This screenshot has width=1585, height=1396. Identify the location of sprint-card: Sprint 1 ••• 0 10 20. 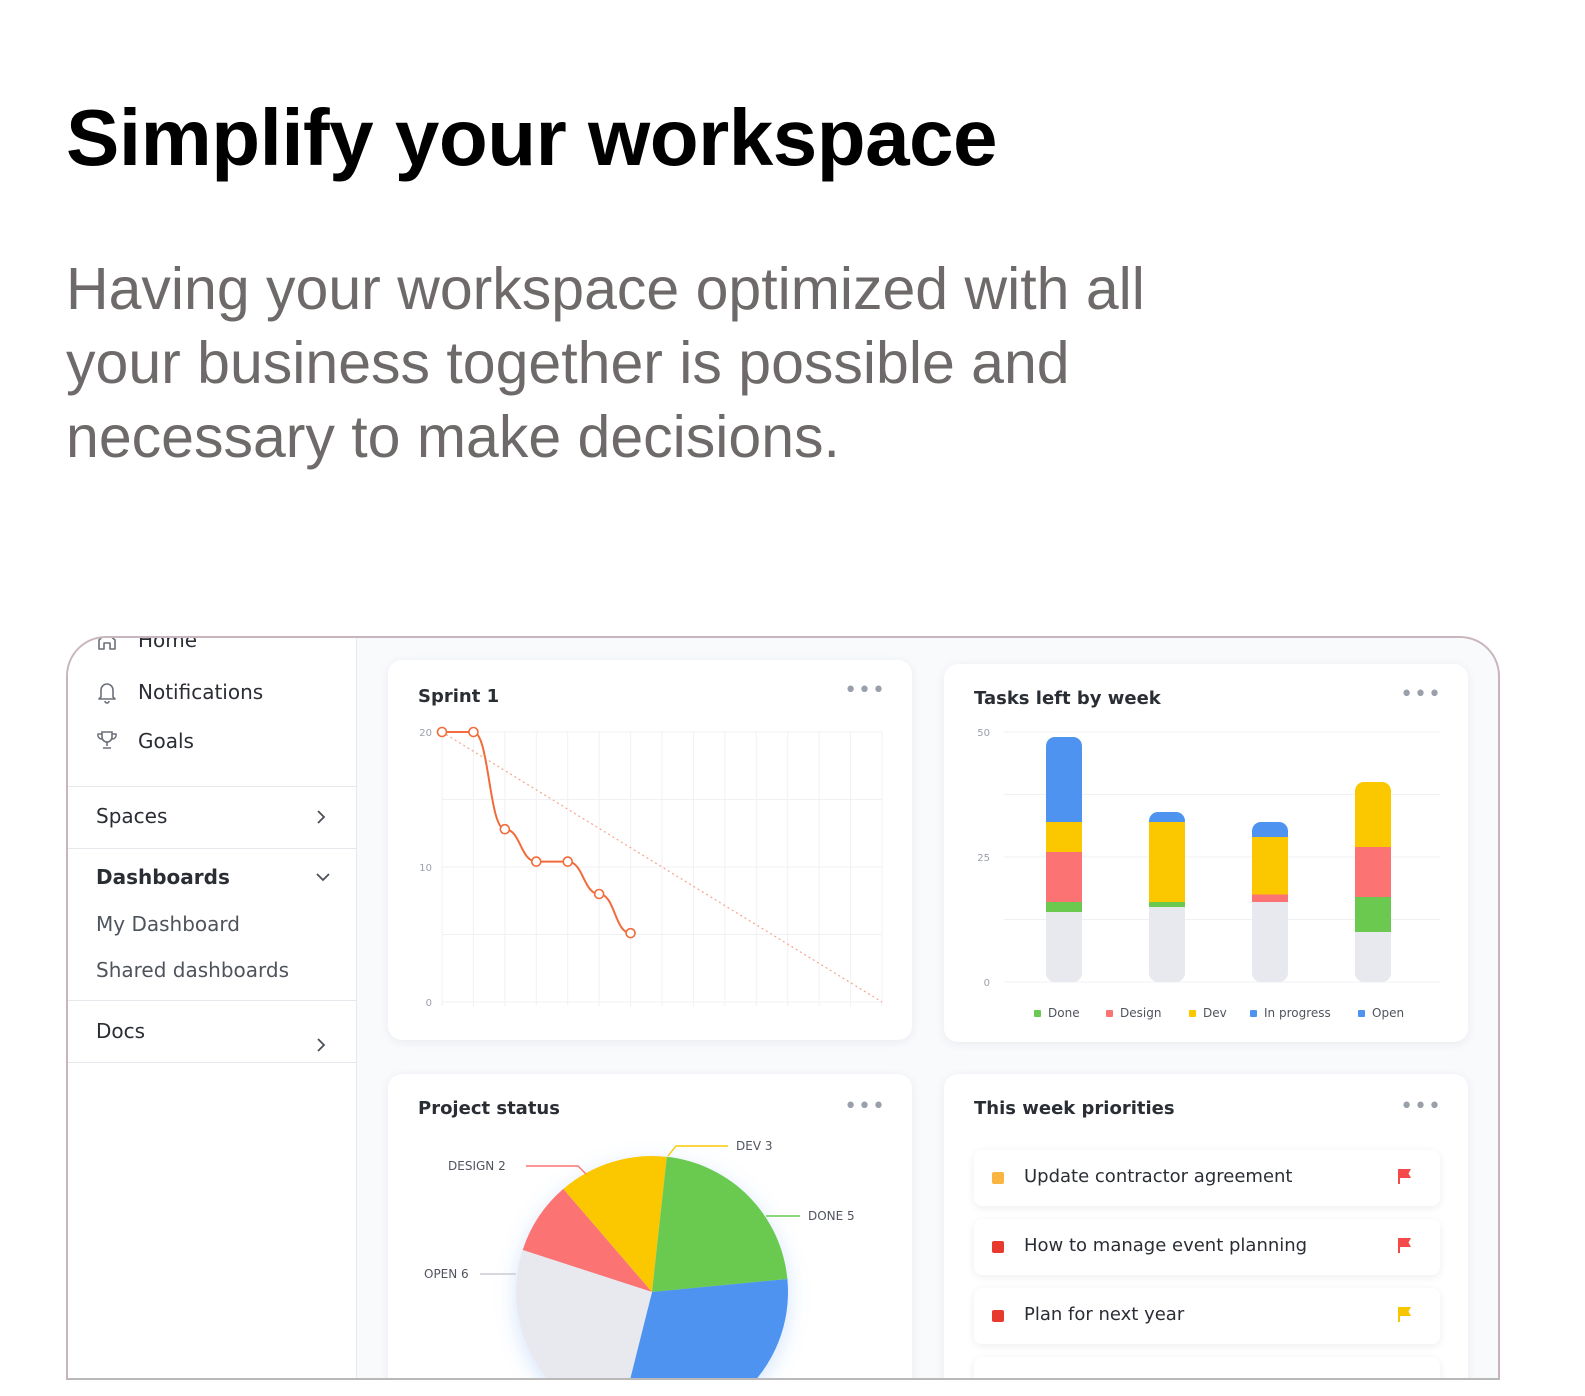
(650, 850).